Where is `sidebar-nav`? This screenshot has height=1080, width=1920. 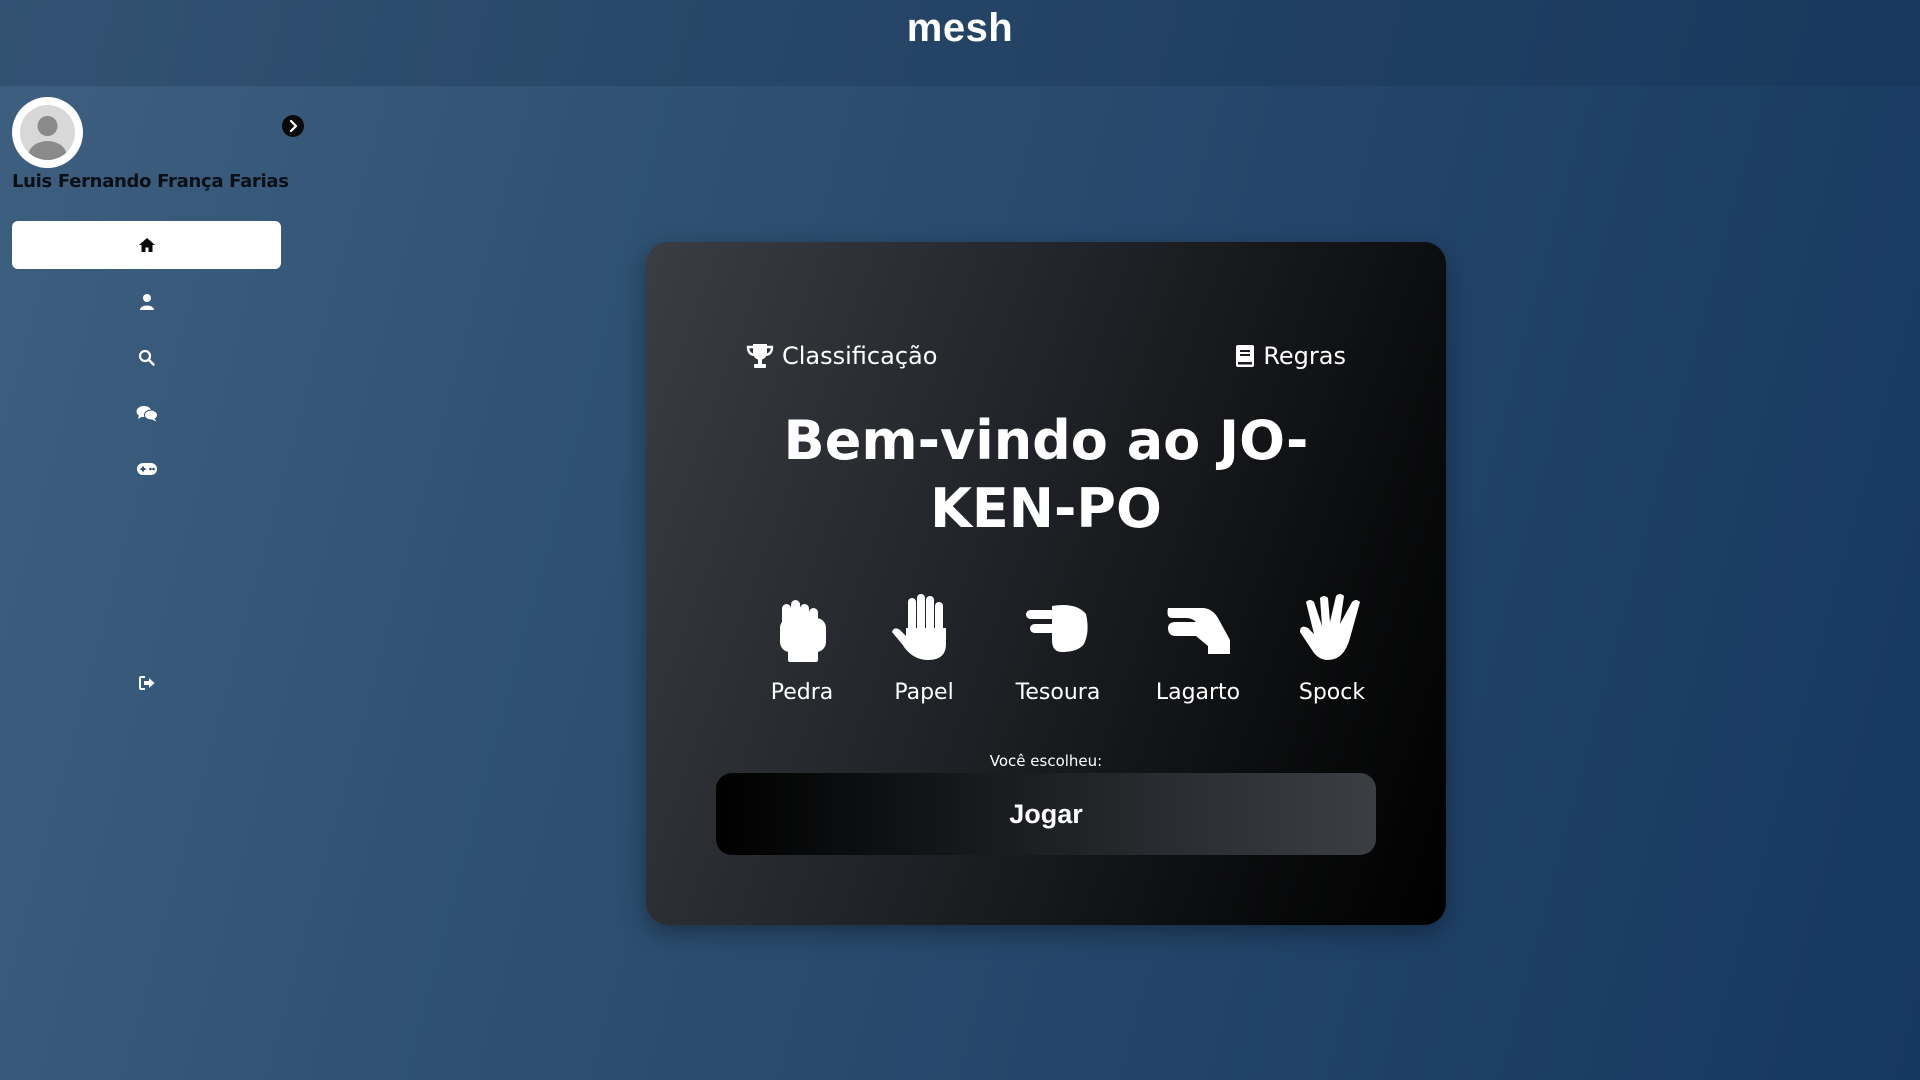
sidebar-nav is located at coordinates (147, 361).